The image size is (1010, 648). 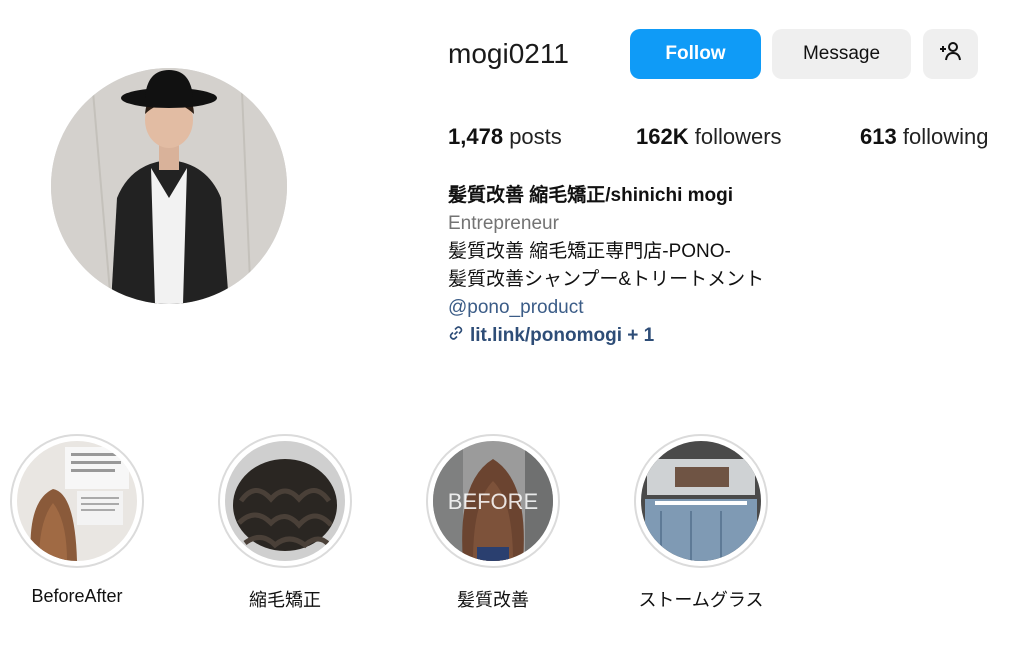 I want to click on highlight-item: BEFORE 髪質改善, so click(x=493, y=522).